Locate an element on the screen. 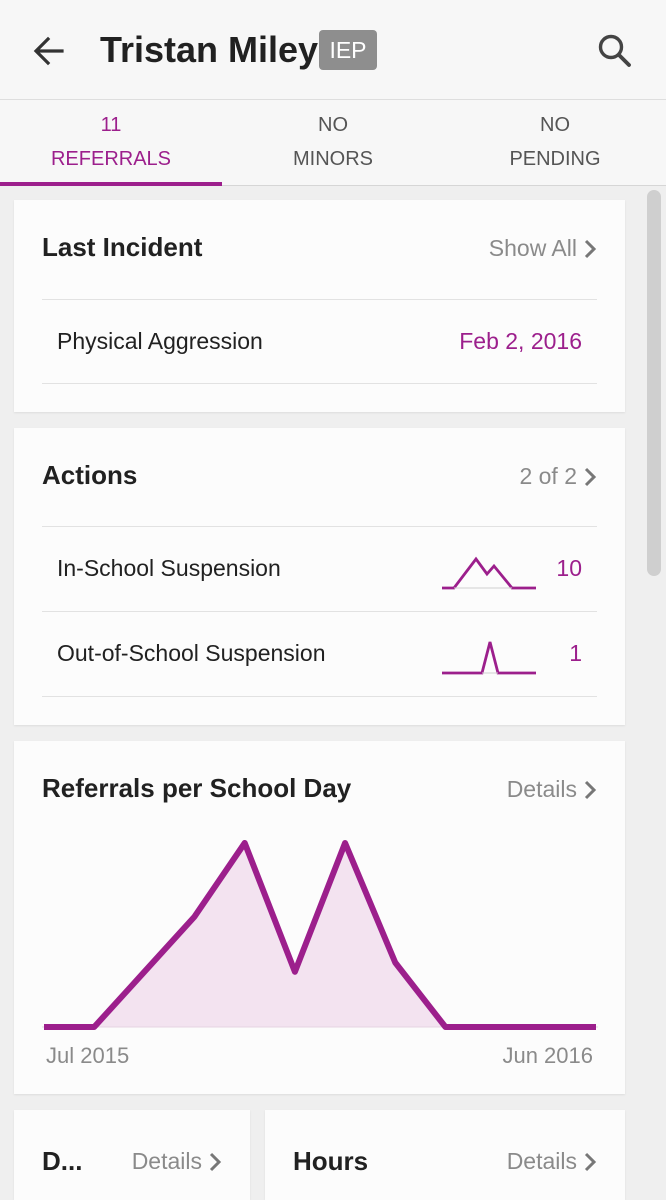 The image size is (666, 1200). back-button is located at coordinates (49, 51).